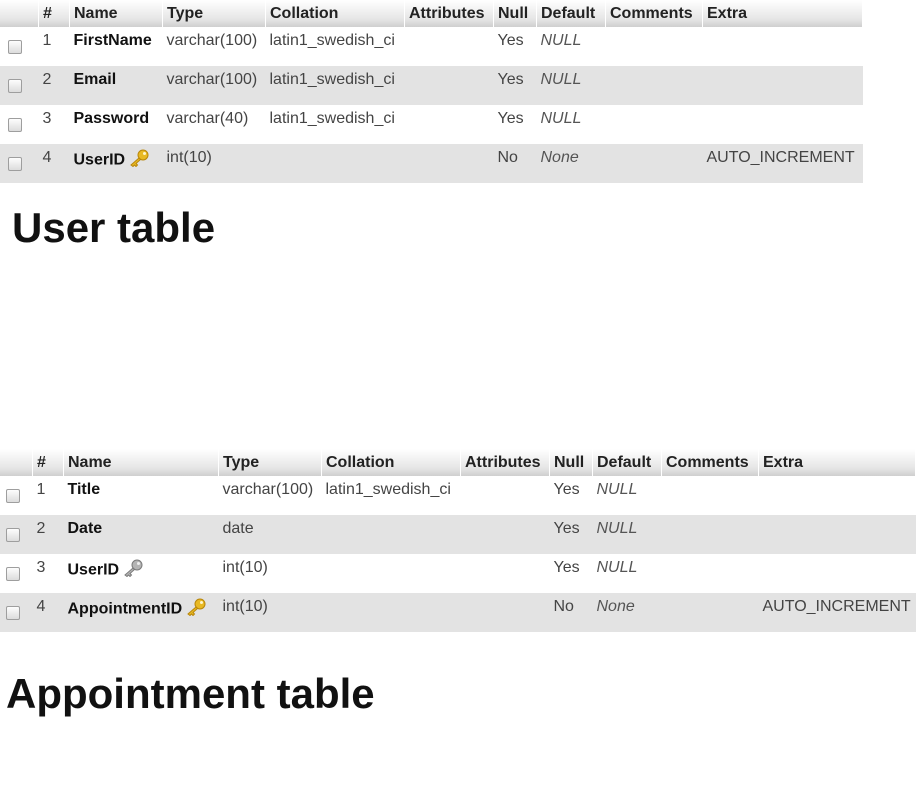 Image resolution: width=918 pixels, height=807 pixels. I want to click on appointment-table-caption: Appointment table, so click(190, 693).